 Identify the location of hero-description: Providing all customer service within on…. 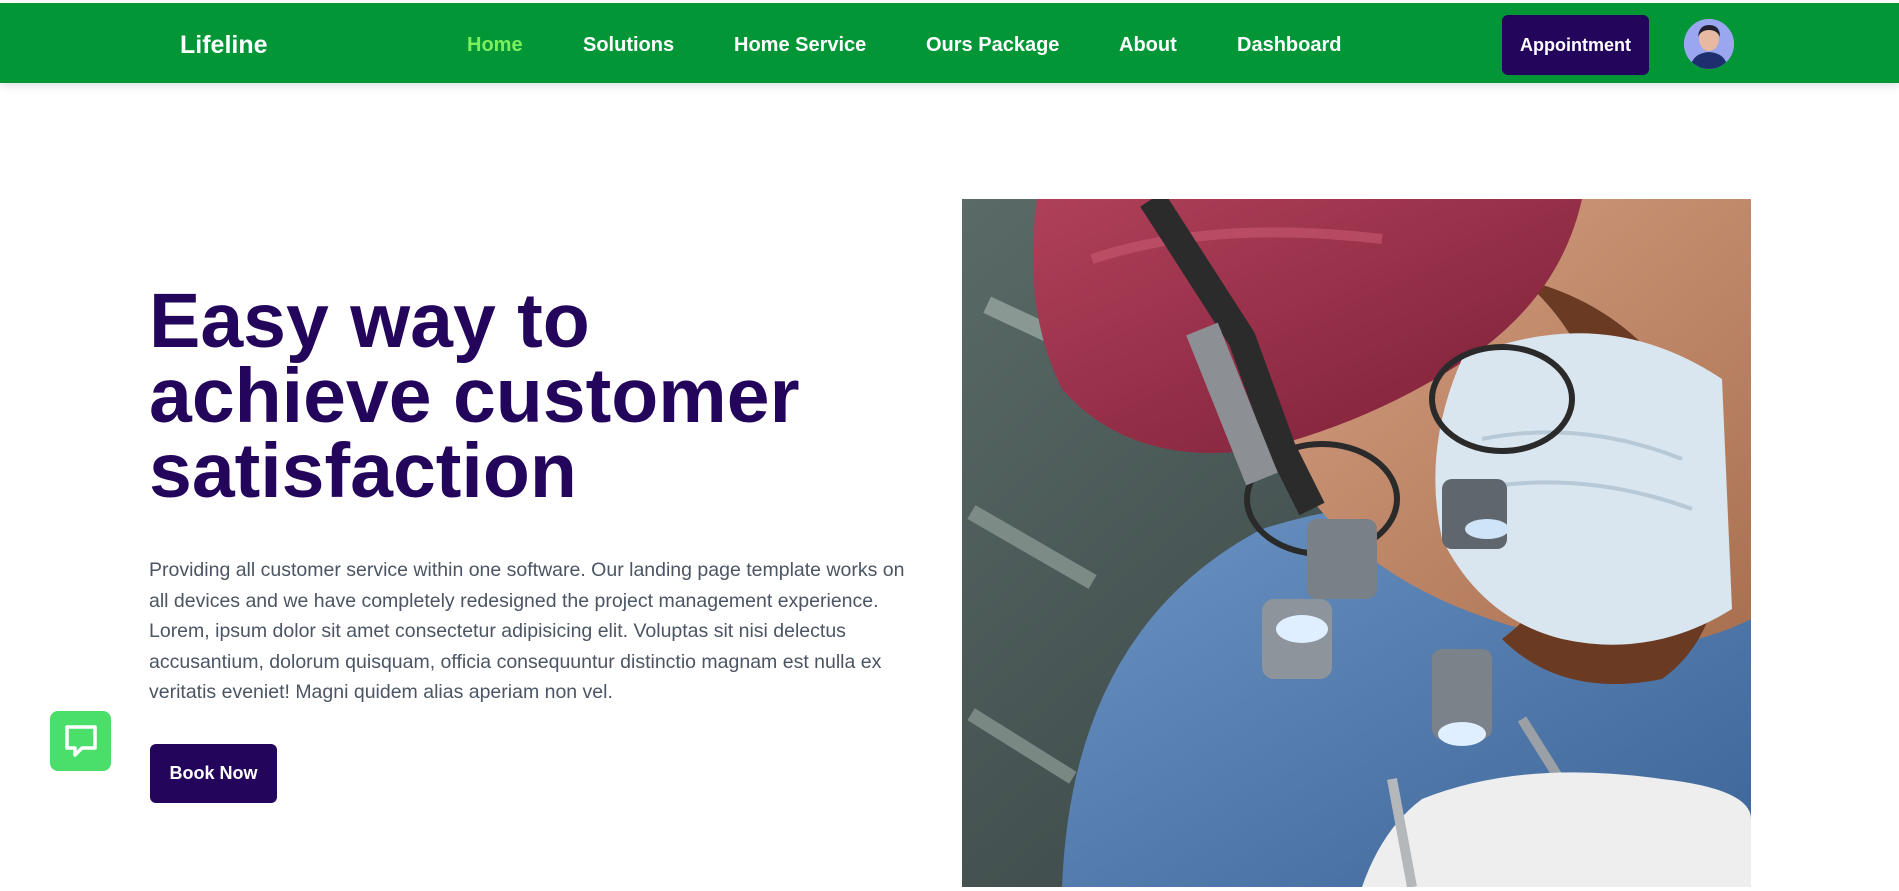
(544, 631).